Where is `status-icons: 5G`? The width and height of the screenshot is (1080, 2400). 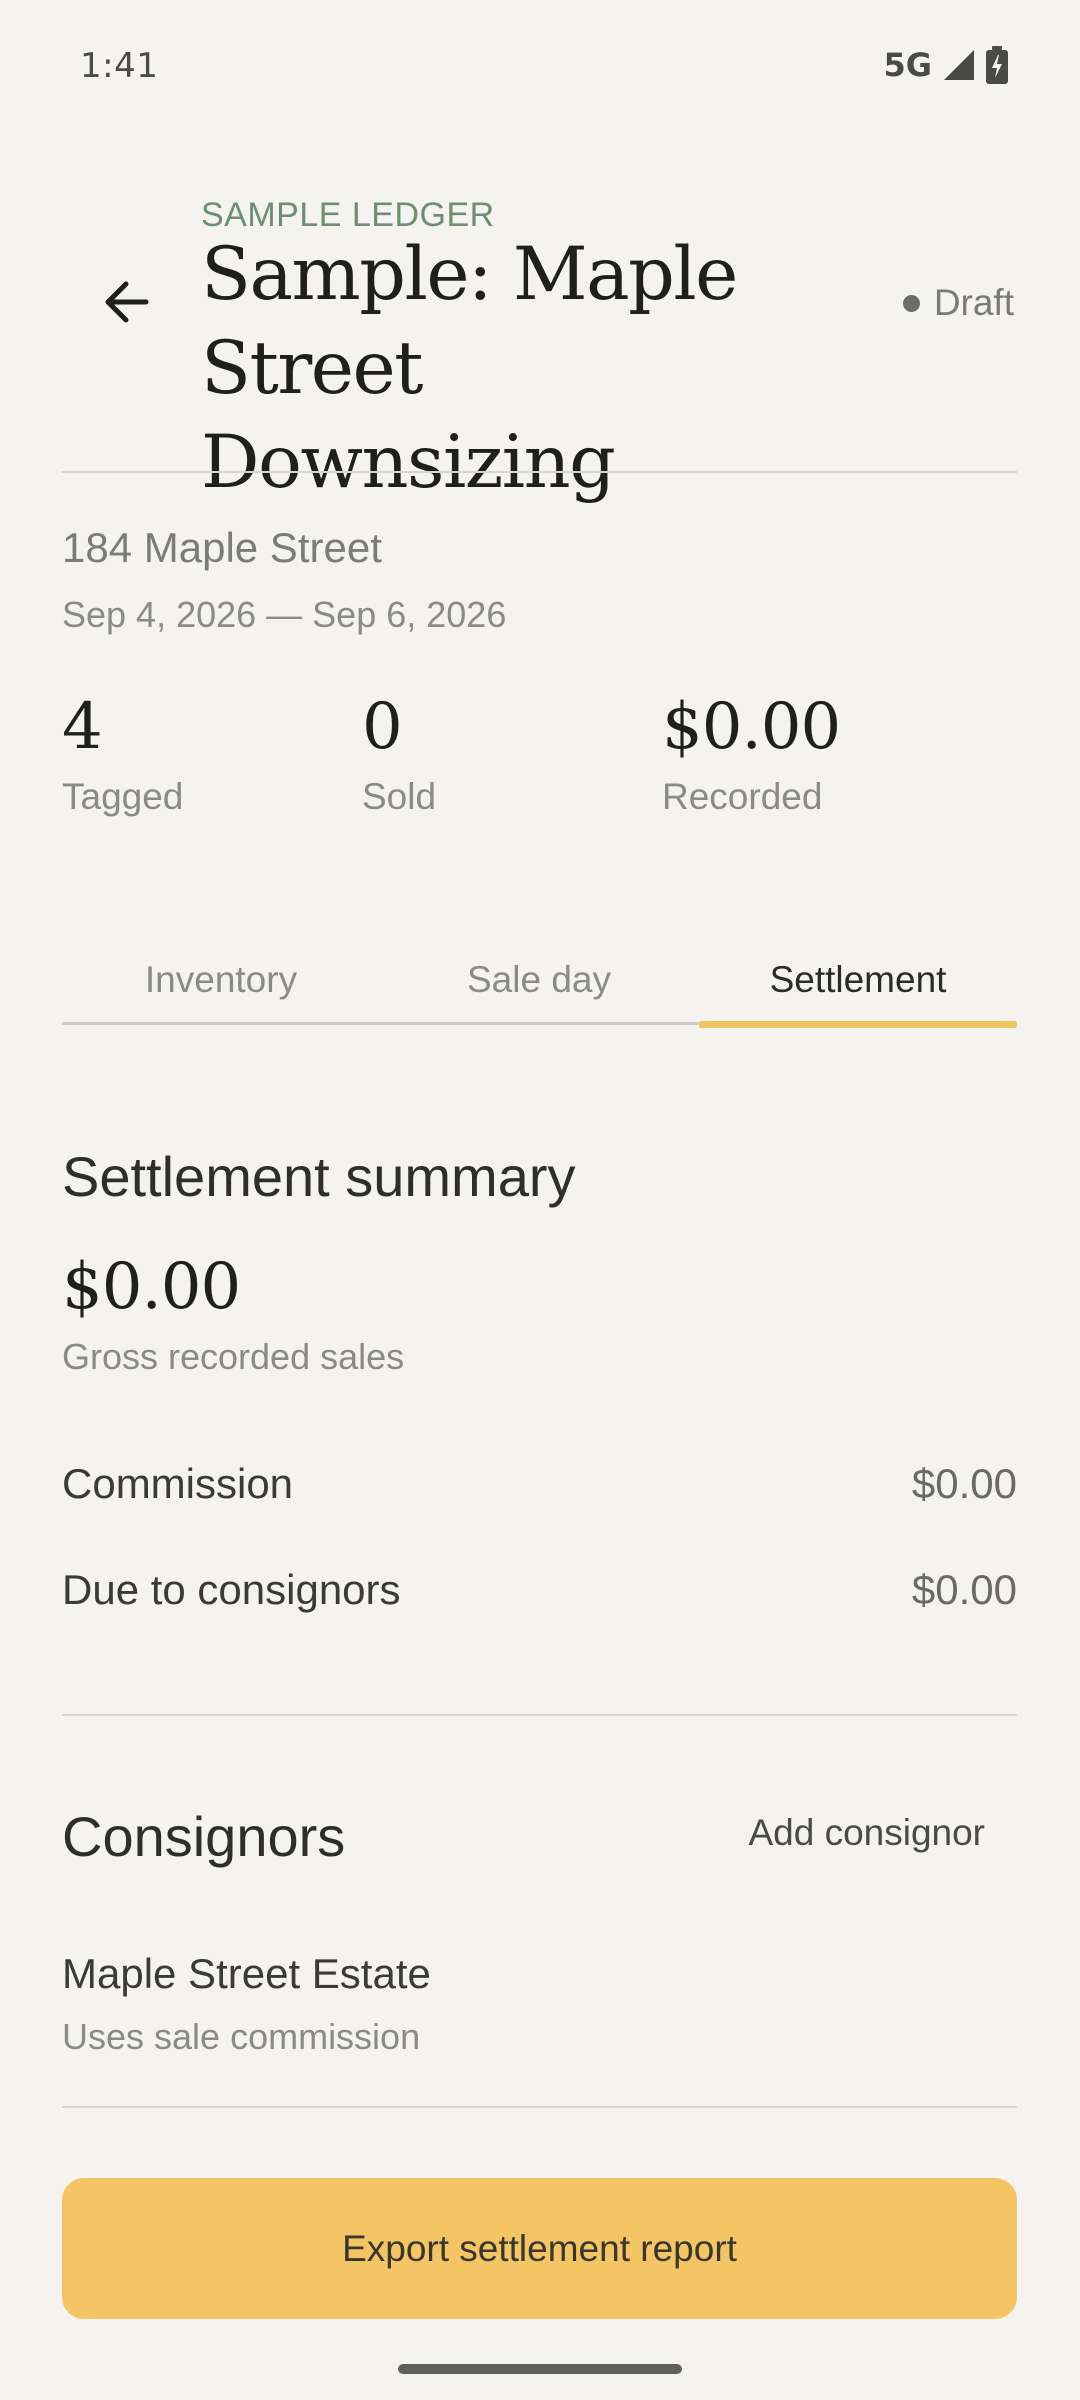 status-icons: 5G is located at coordinates (945, 65).